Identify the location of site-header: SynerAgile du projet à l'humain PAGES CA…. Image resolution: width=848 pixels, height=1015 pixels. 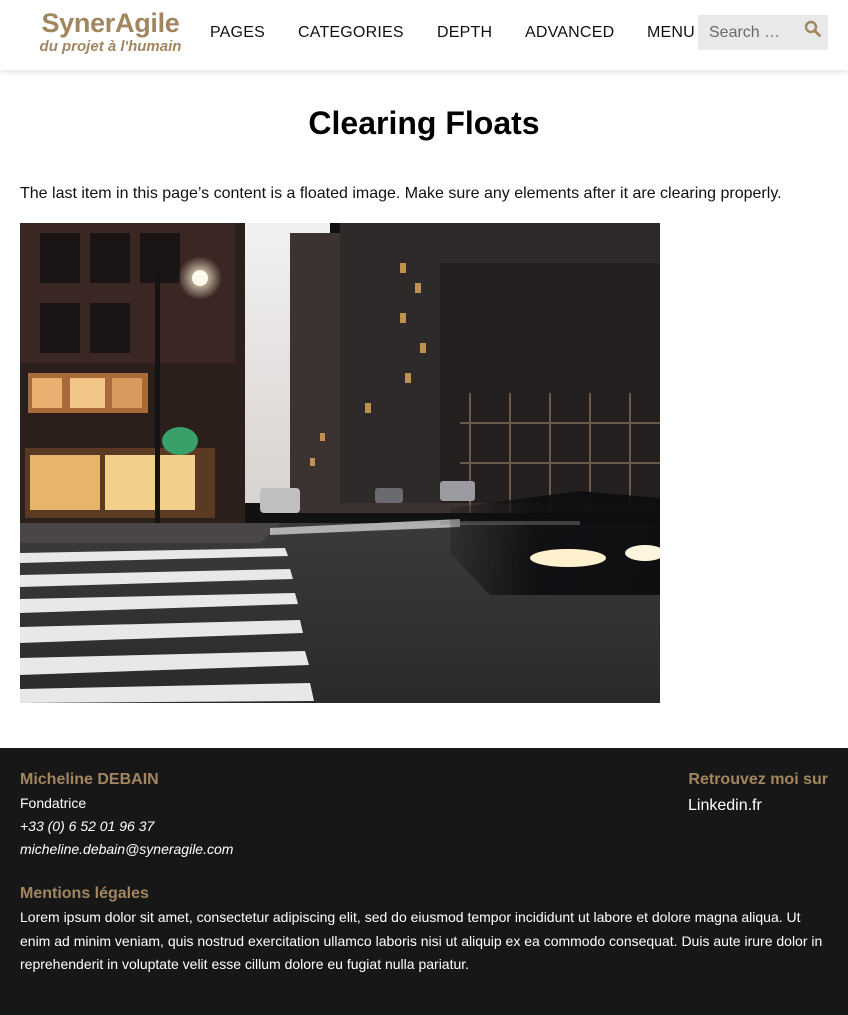
(424, 35).